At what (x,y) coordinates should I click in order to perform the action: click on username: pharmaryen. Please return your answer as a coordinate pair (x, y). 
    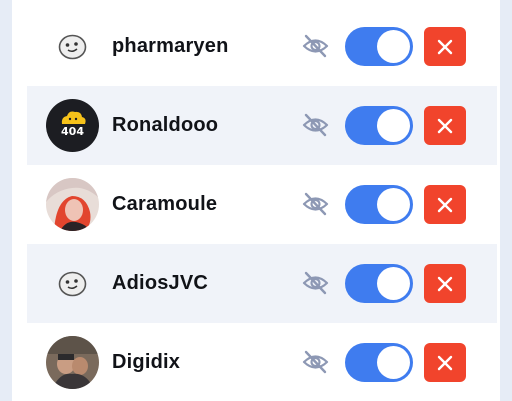
    Looking at the image, I should click on (170, 46).